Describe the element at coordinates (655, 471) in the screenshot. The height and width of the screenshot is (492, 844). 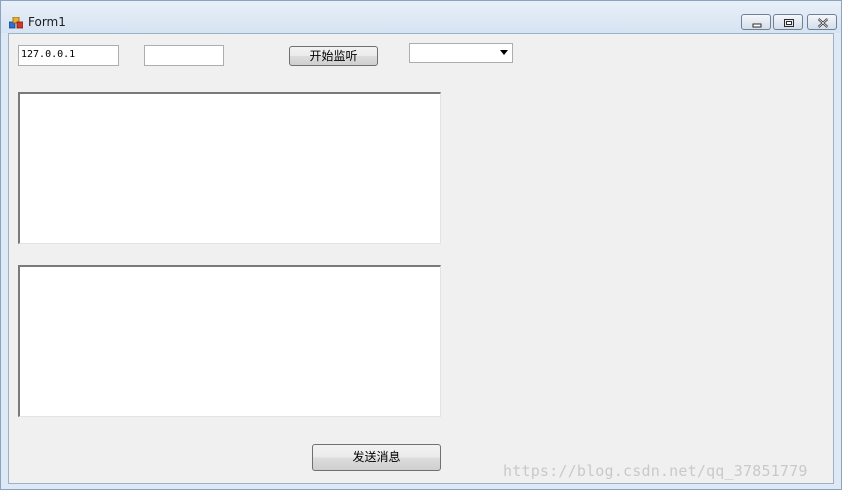
I see `watermark-text: https://blog.csdn.net/qq_37851779` at that location.